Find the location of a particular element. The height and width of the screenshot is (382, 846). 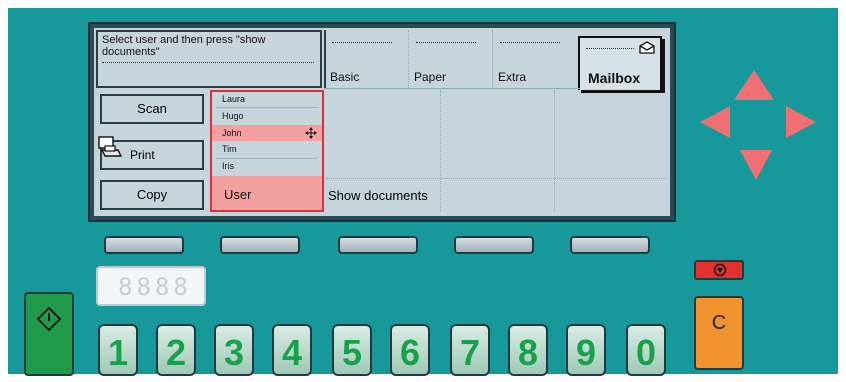

show-documents-button: Show documents is located at coordinates (382, 195).